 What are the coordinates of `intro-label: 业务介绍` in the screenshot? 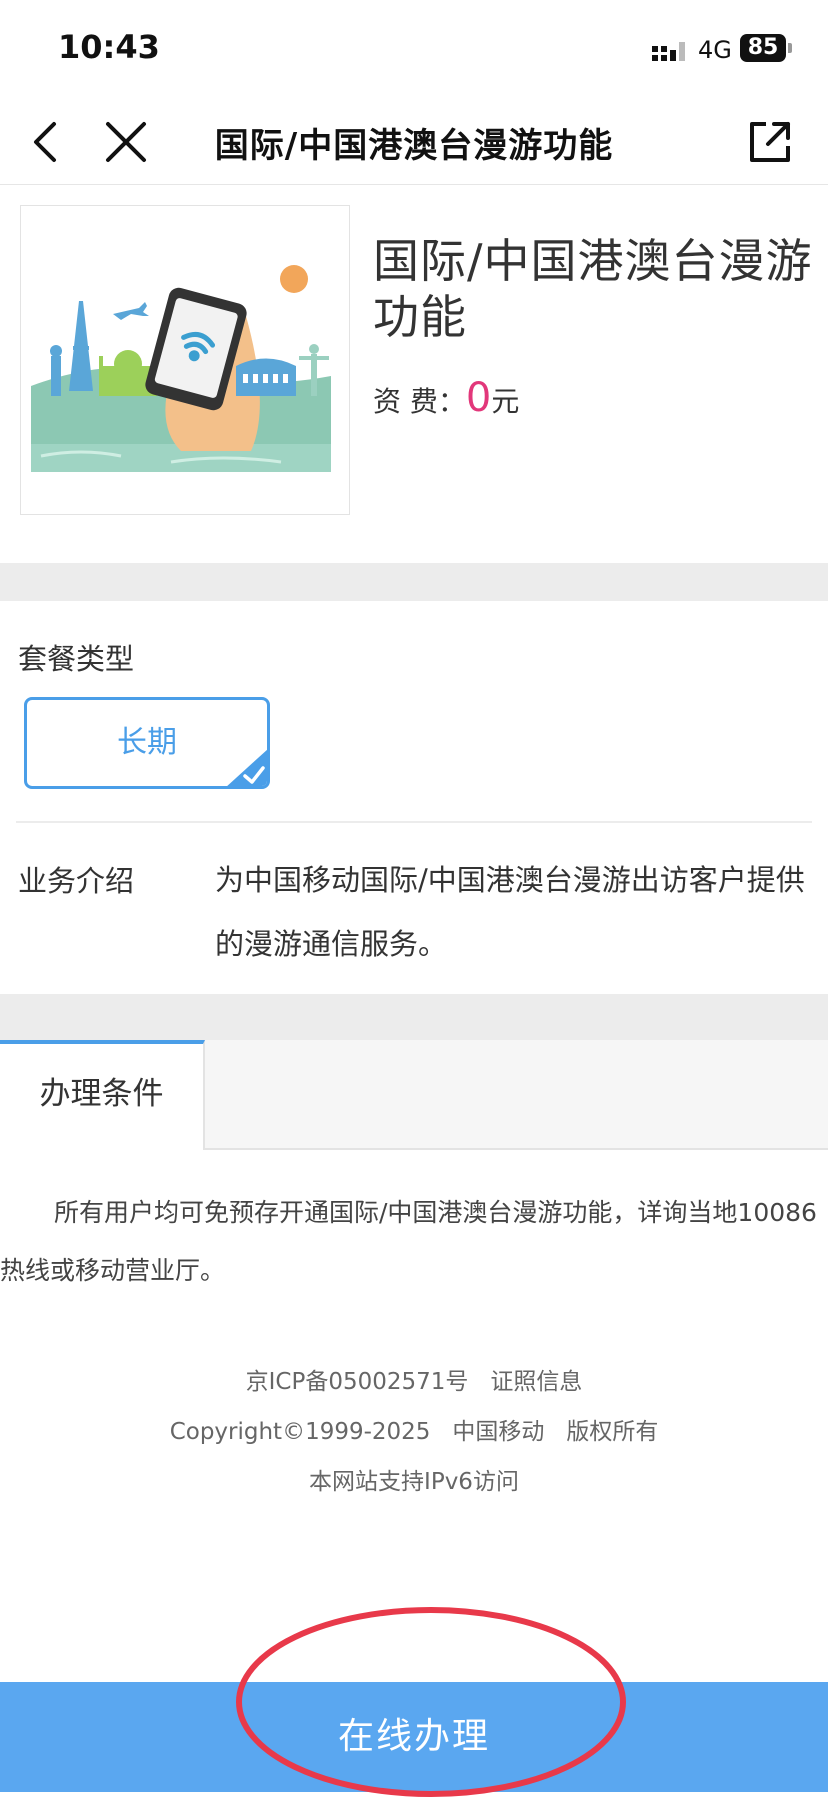 It's located at (76, 881).